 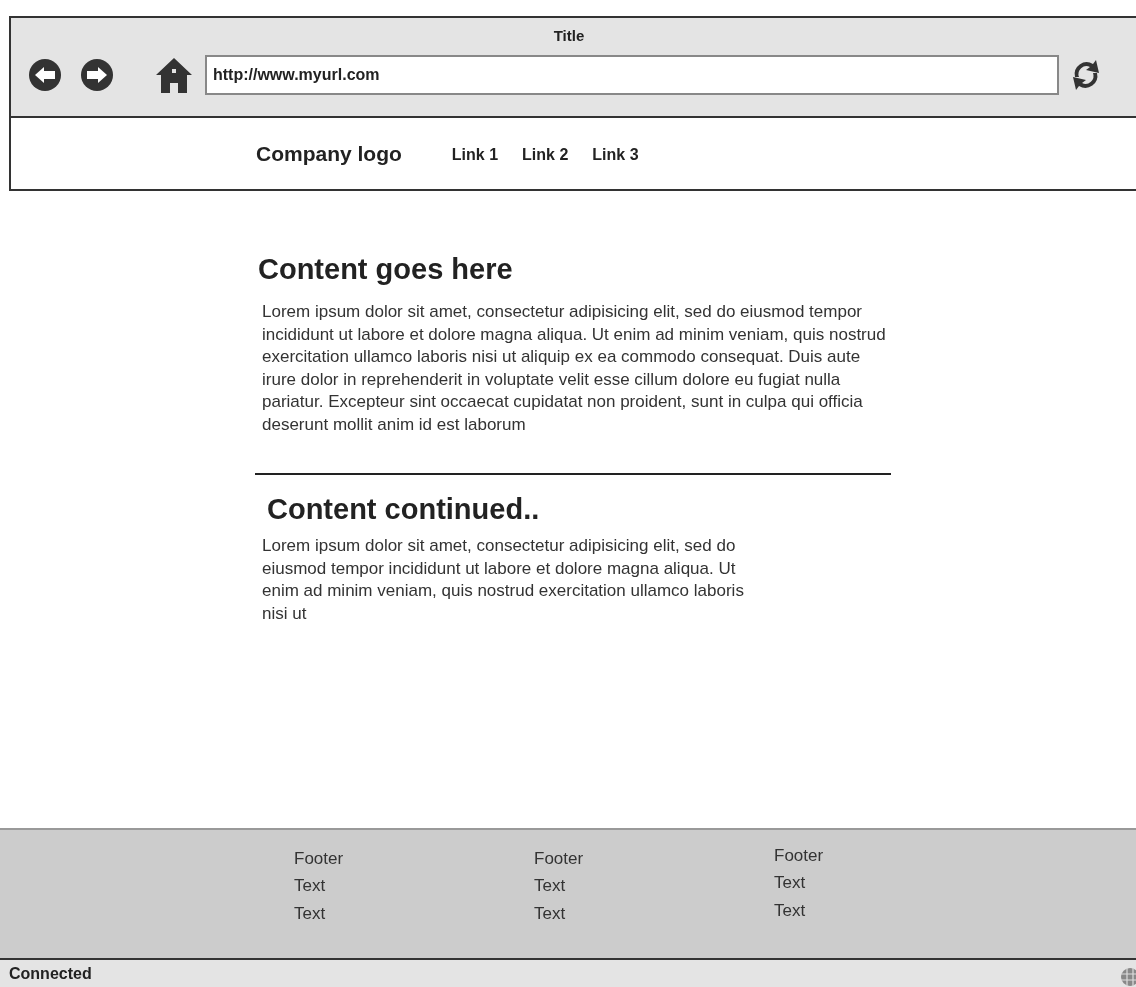 What do you see at coordinates (329, 153) in the screenshot?
I see `company-logo: Company logo` at bounding box center [329, 153].